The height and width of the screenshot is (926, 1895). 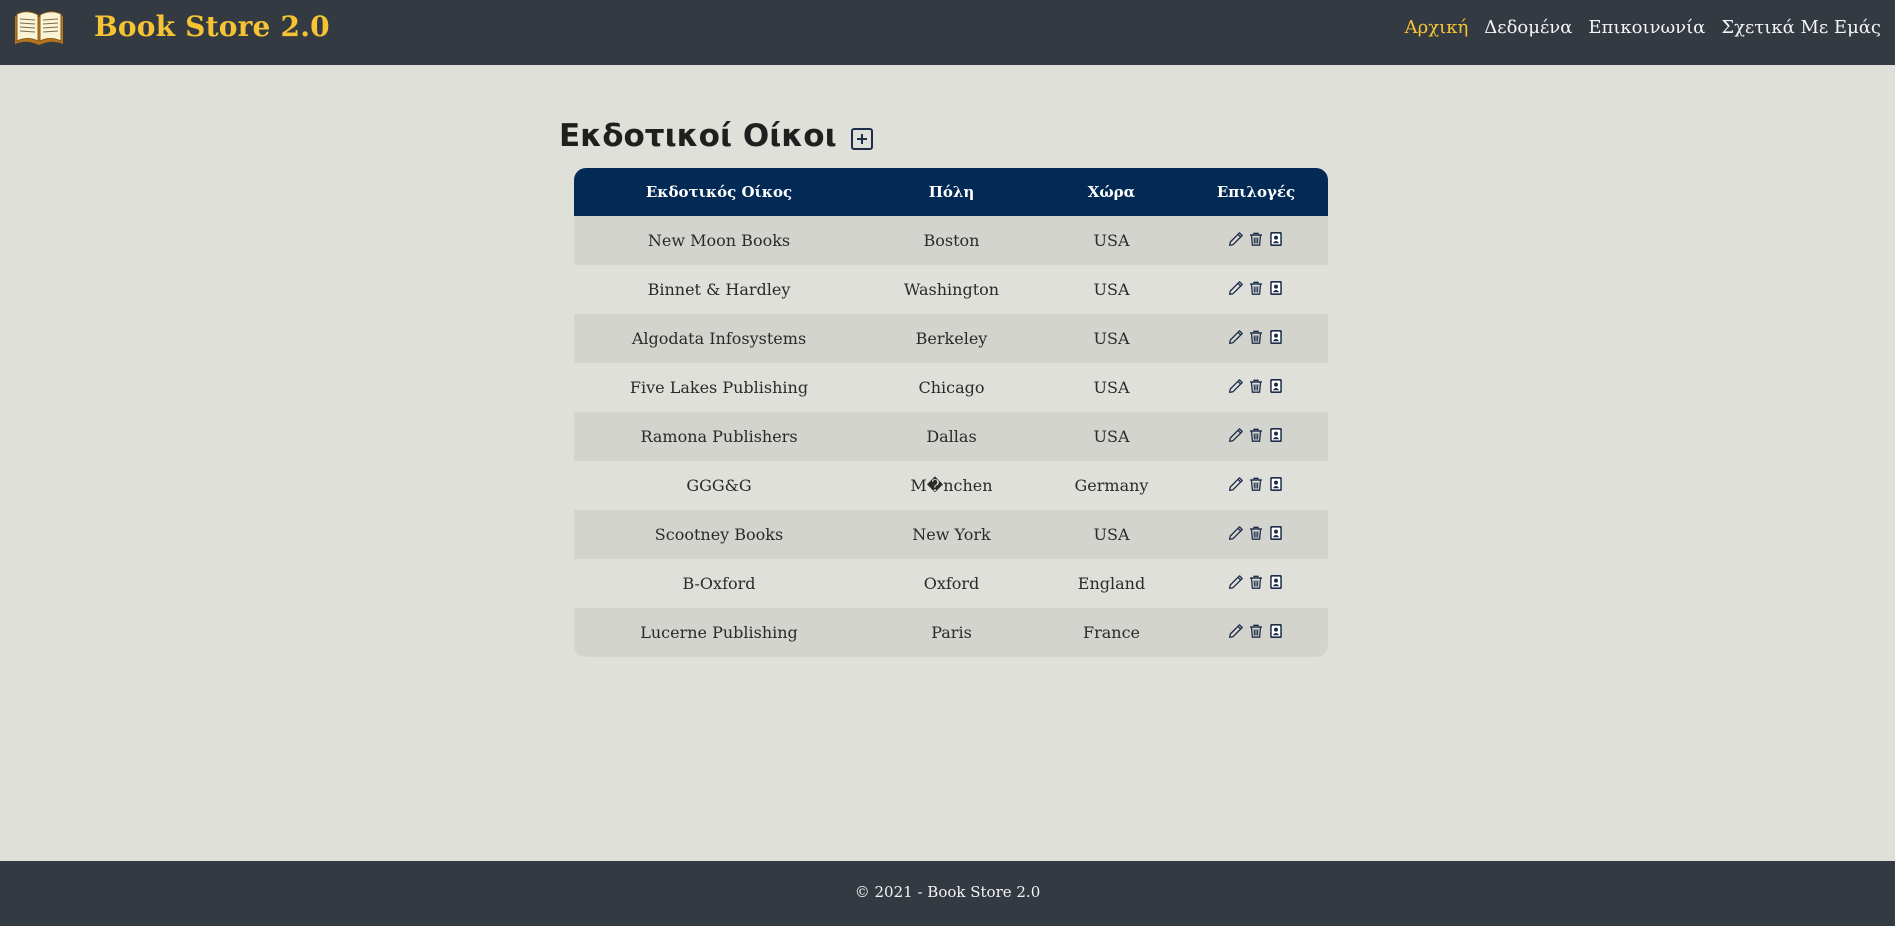 What do you see at coordinates (719, 583) in the screenshot?
I see `publisher-cell: B-Oxford` at bounding box center [719, 583].